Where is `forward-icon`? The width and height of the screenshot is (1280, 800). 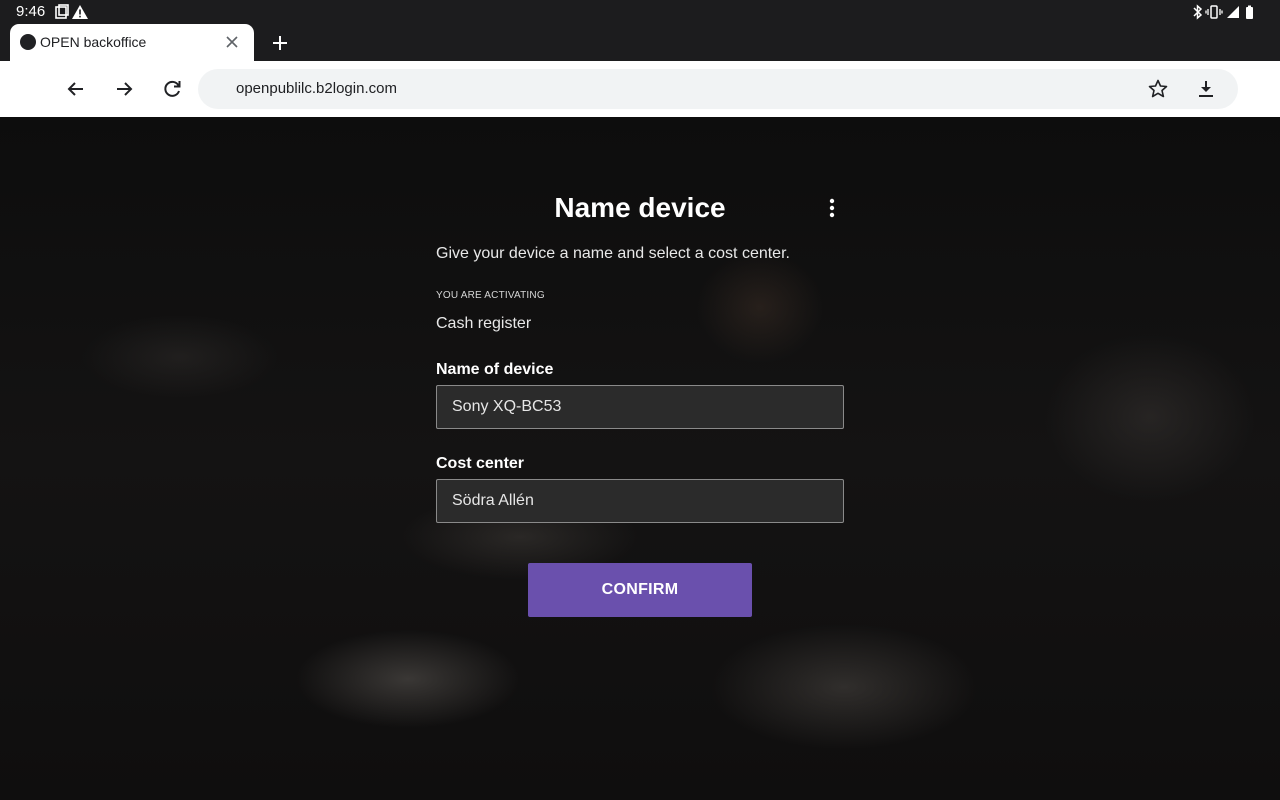
forward-icon is located at coordinates (124, 89).